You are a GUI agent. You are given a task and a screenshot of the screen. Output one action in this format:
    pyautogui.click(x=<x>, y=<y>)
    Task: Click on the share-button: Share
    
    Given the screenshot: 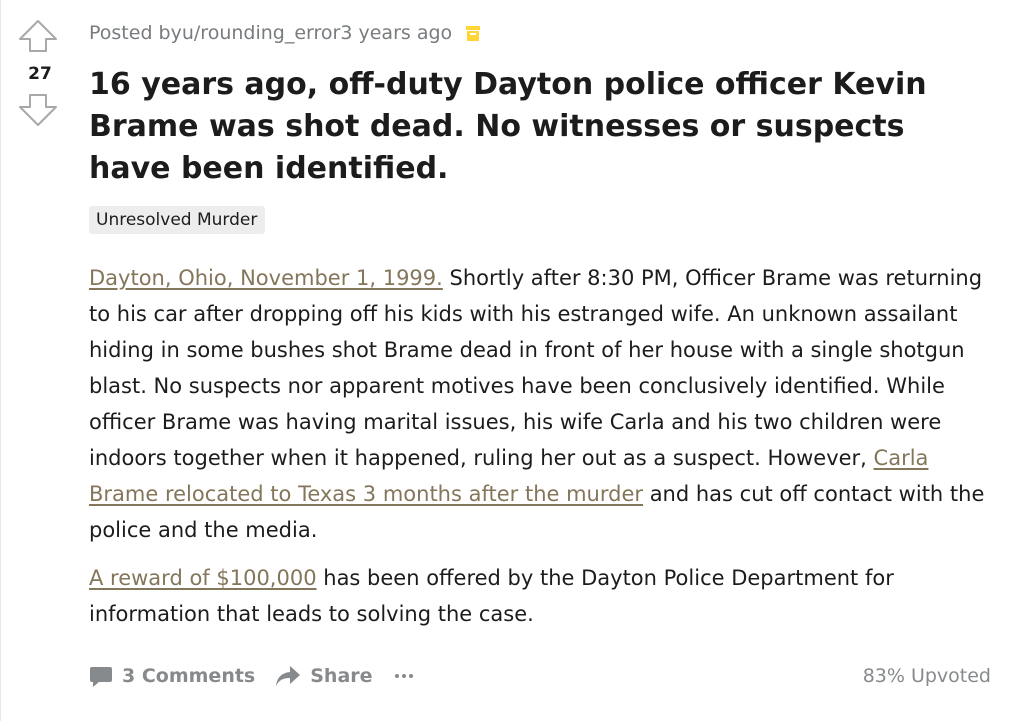 What is the action you would take?
    pyautogui.click(x=324, y=676)
    